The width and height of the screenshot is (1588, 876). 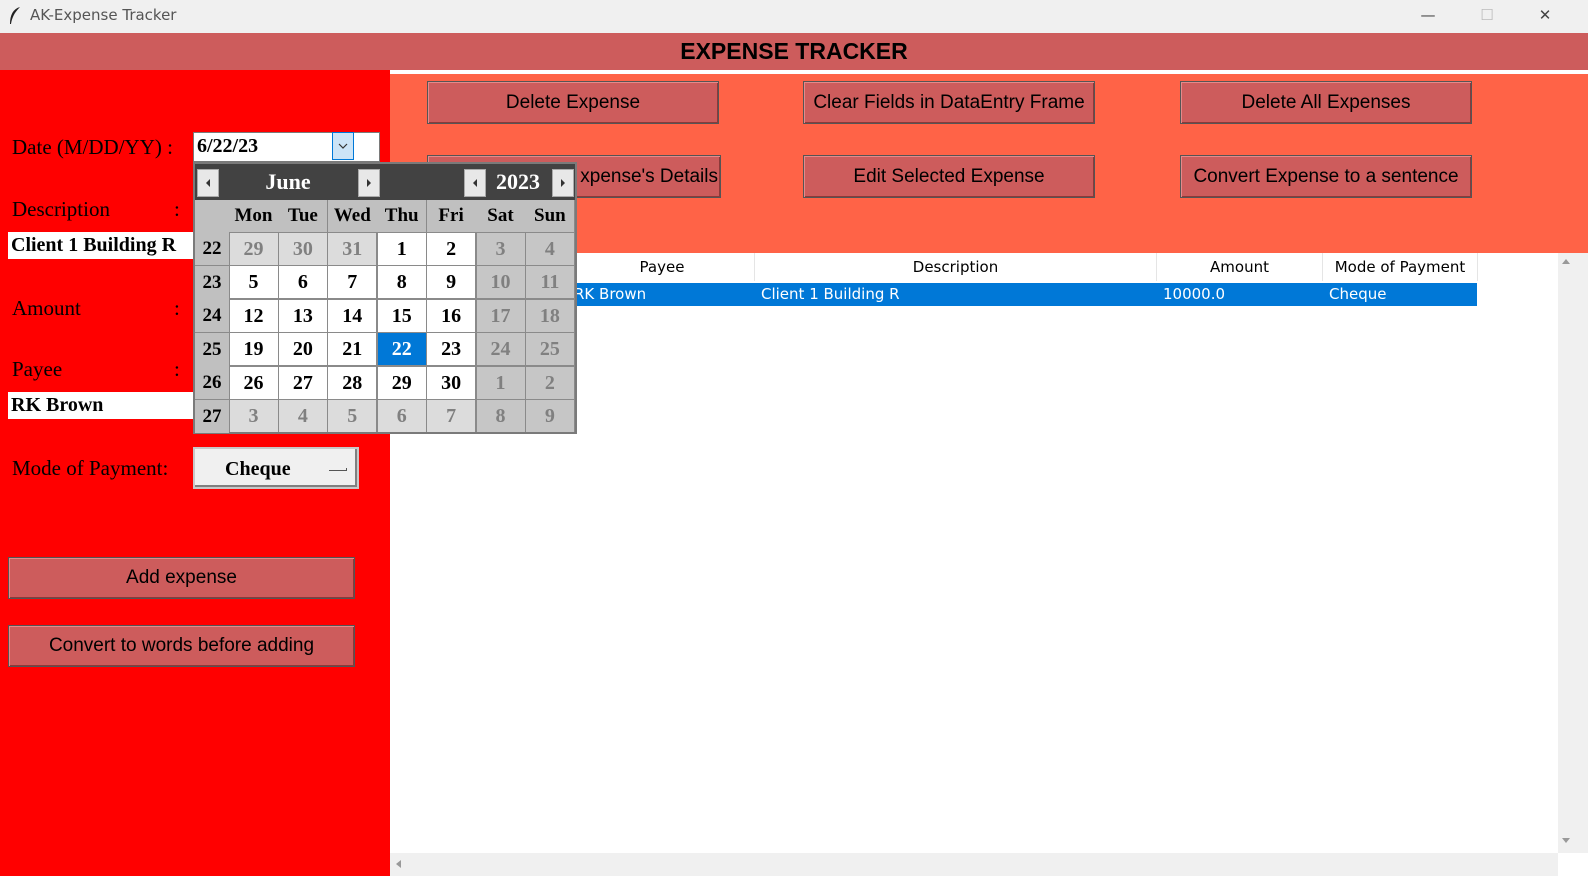 I want to click on column-header-payee: Payee, so click(x=662, y=267).